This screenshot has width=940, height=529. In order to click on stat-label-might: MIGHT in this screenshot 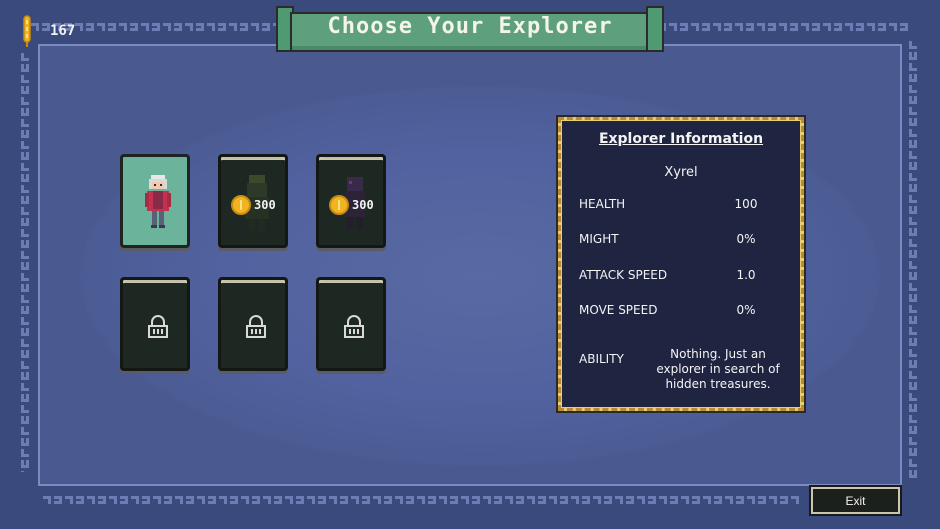, I will do `click(599, 239)`.